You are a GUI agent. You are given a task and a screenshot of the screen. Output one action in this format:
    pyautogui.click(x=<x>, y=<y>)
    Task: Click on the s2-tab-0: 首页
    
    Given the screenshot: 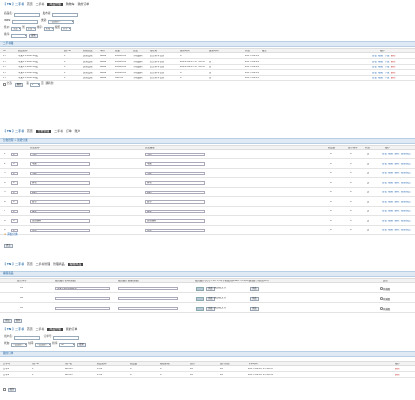 What is the action you would take?
    pyautogui.click(x=30, y=131)
    